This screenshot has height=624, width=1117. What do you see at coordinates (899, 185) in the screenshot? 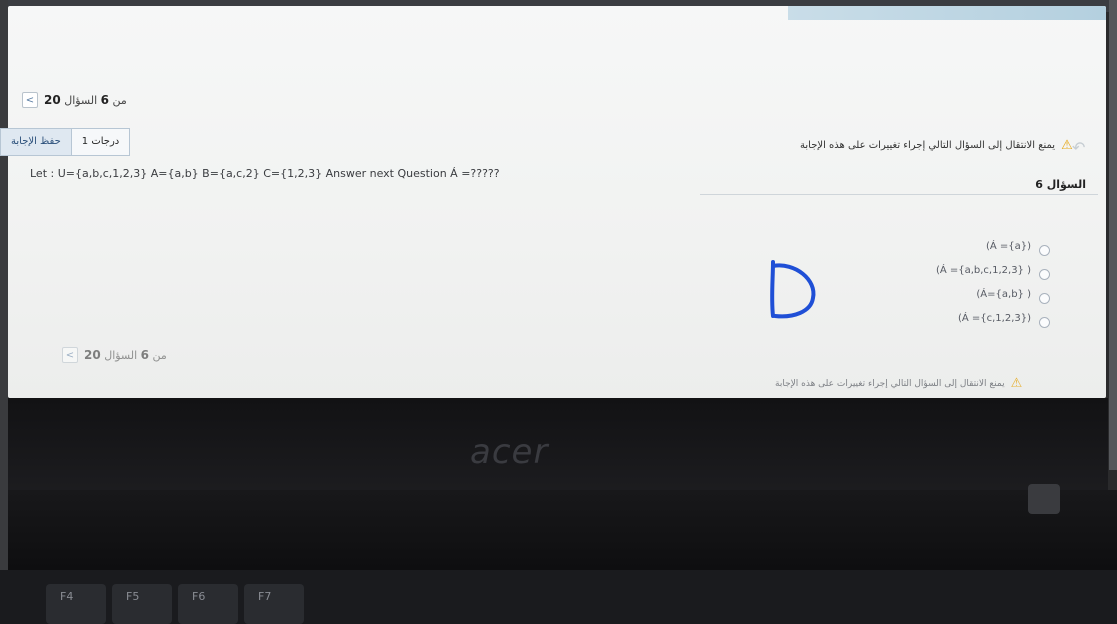
I see `question-header: السؤال 6` at bounding box center [899, 185].